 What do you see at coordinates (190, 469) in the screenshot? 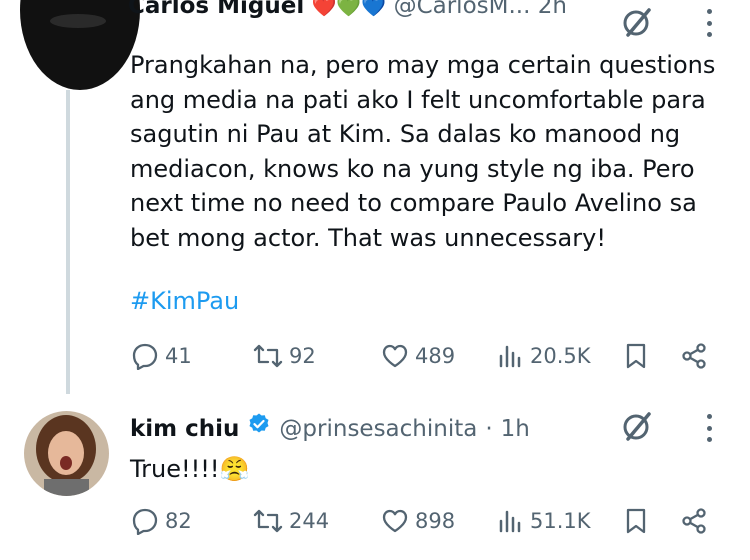
I see `tweet-text-kim: True!!!!😤` at bounding box center [190, 469].